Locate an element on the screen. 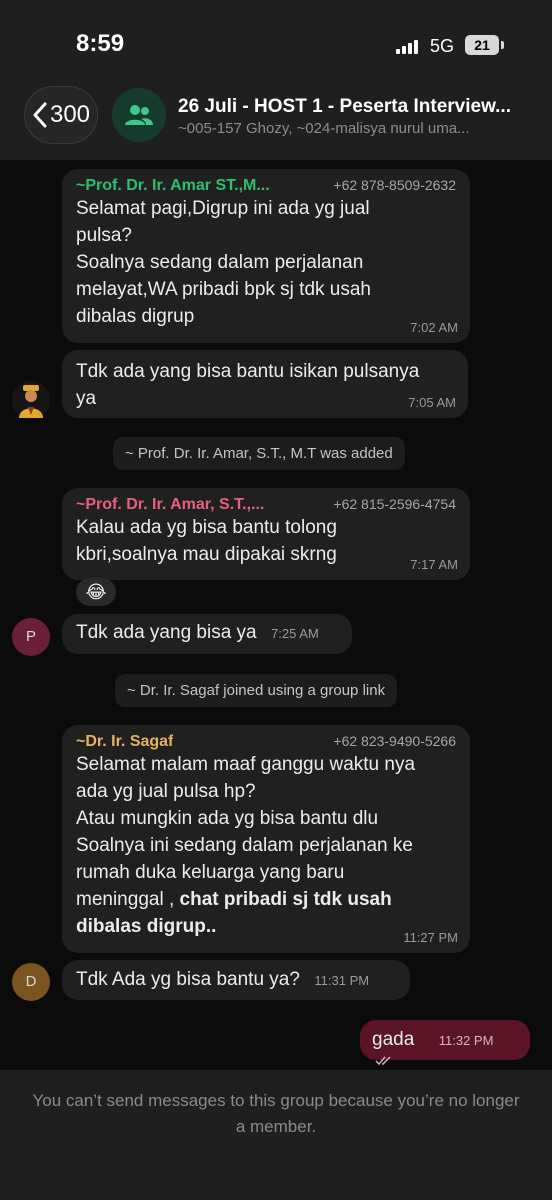 The width and height of the screenshot is (552, 1200). signal-icon is located at coordinates (409, 46).